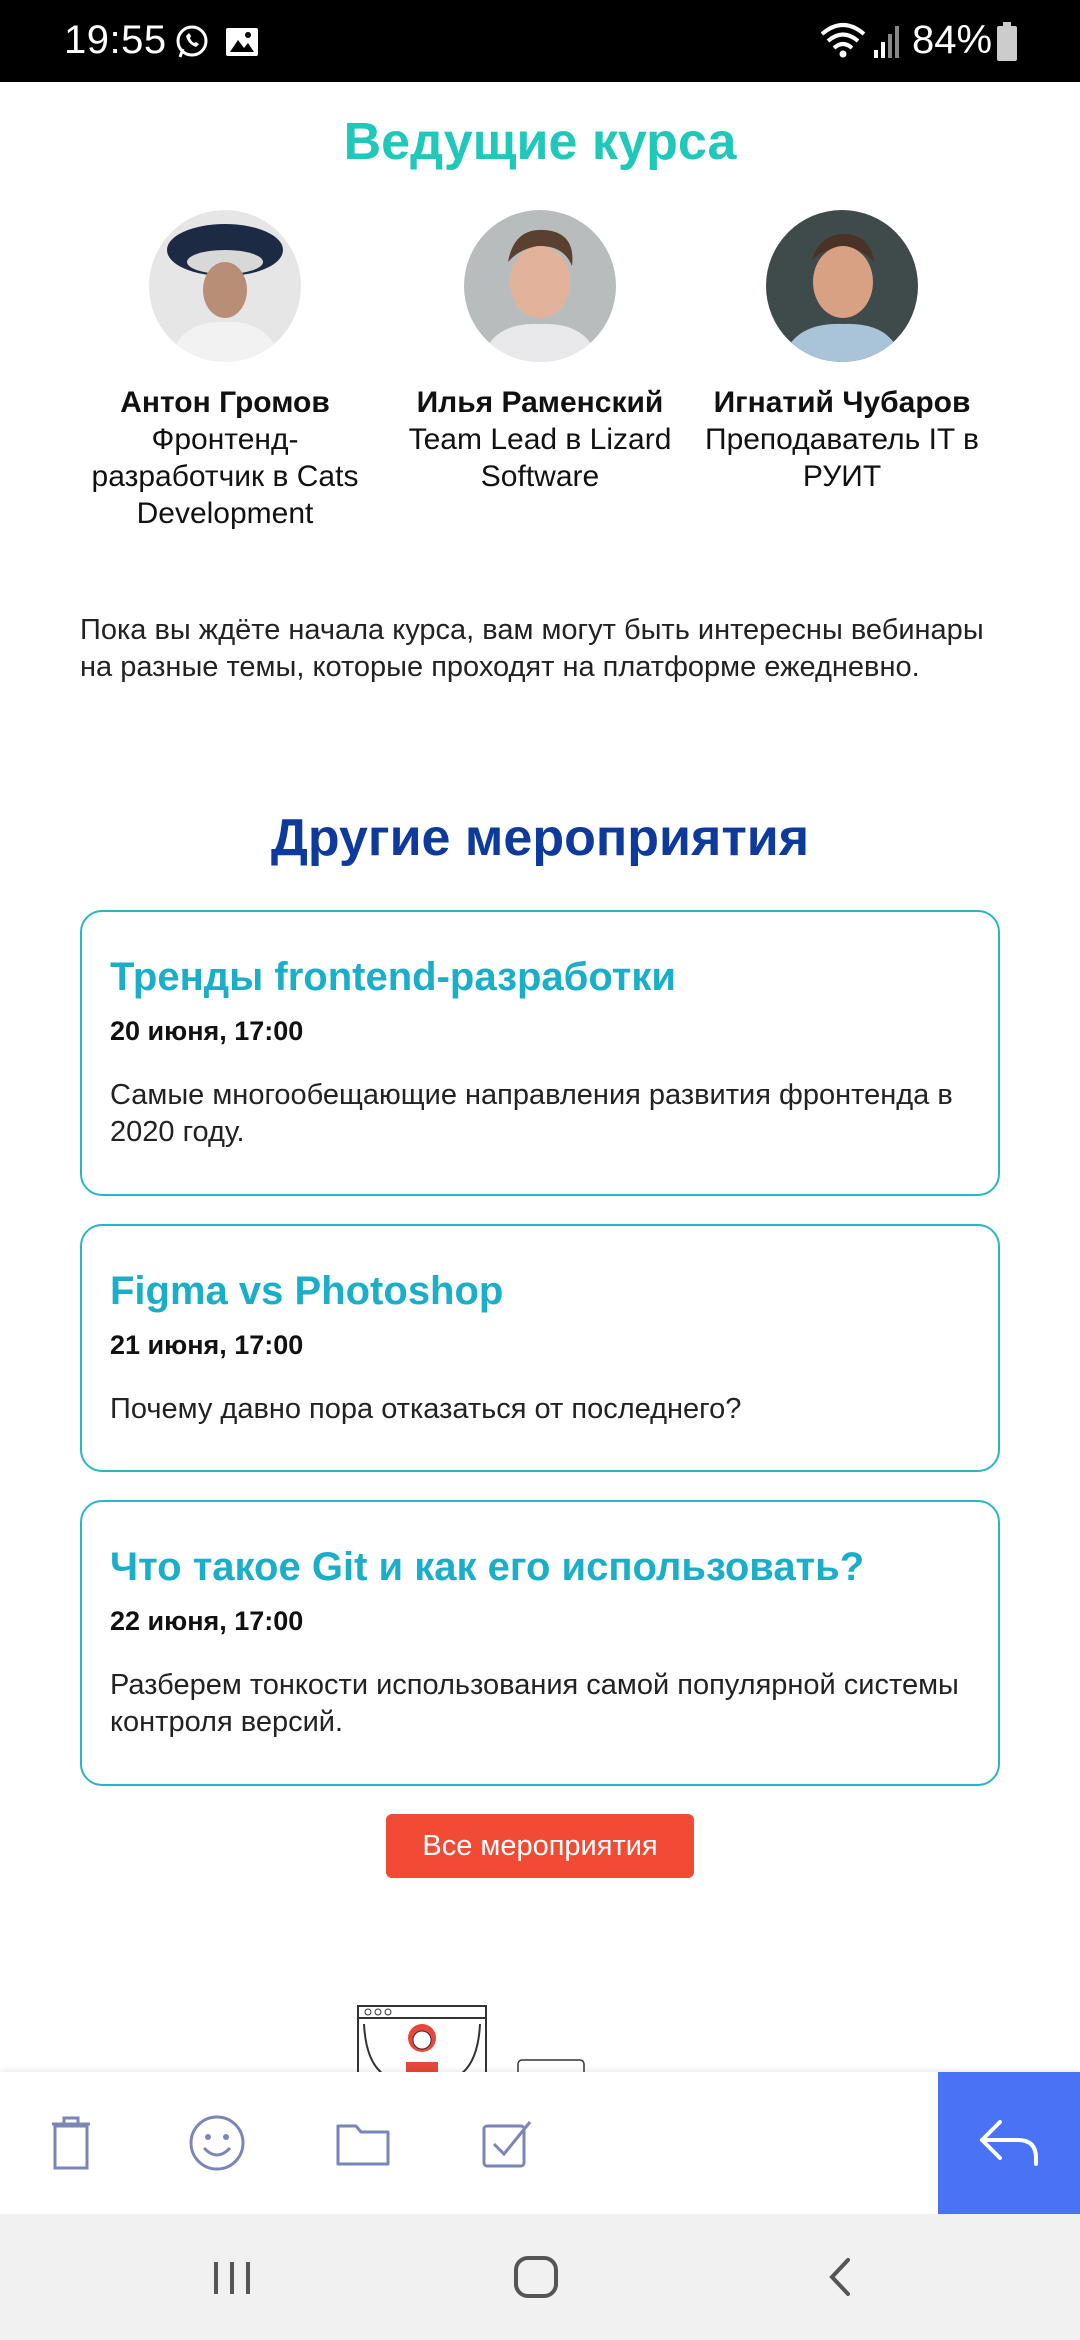 This screenshot has height=2340, width=1080. Describe the element at coordinates (540, 1291) in the screenshot. I see `event-title: Figma vs Photoshop` at that location.